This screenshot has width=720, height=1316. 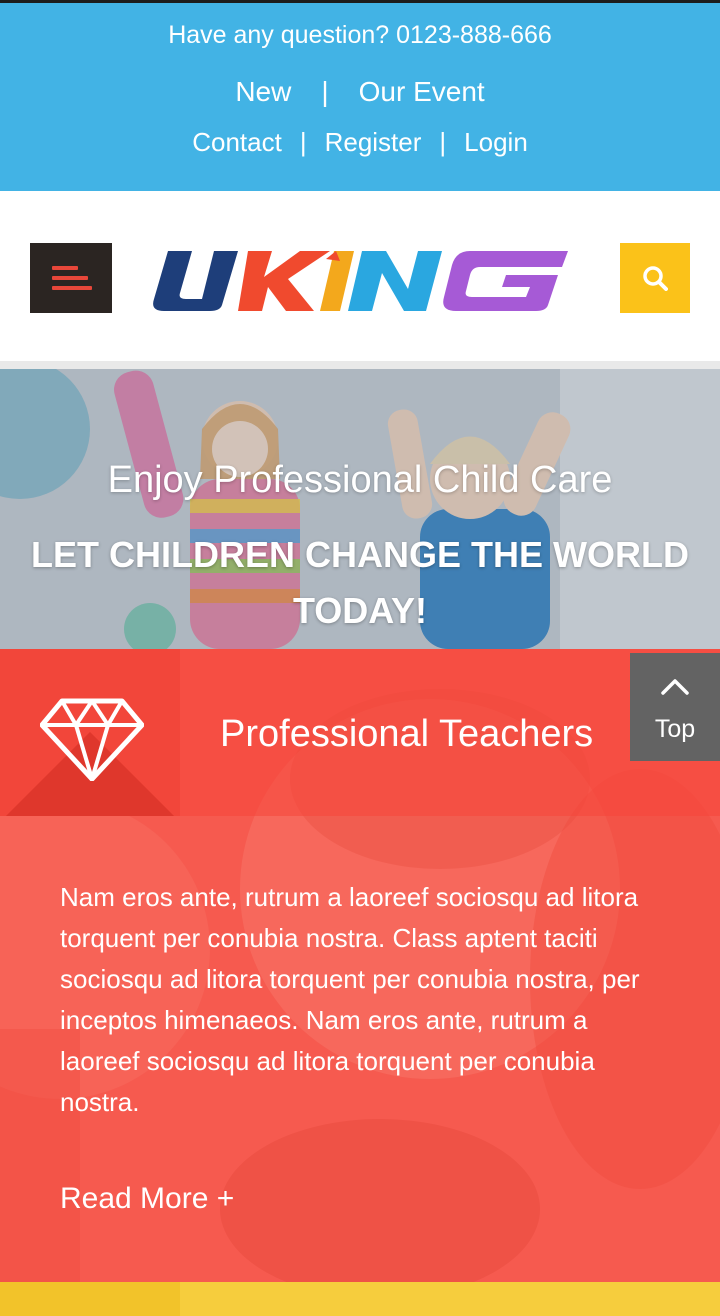 I want to click on hero-title: LET CHILDREN CHANGE THE WORLD TODAY!, so click(x=360, y=582).